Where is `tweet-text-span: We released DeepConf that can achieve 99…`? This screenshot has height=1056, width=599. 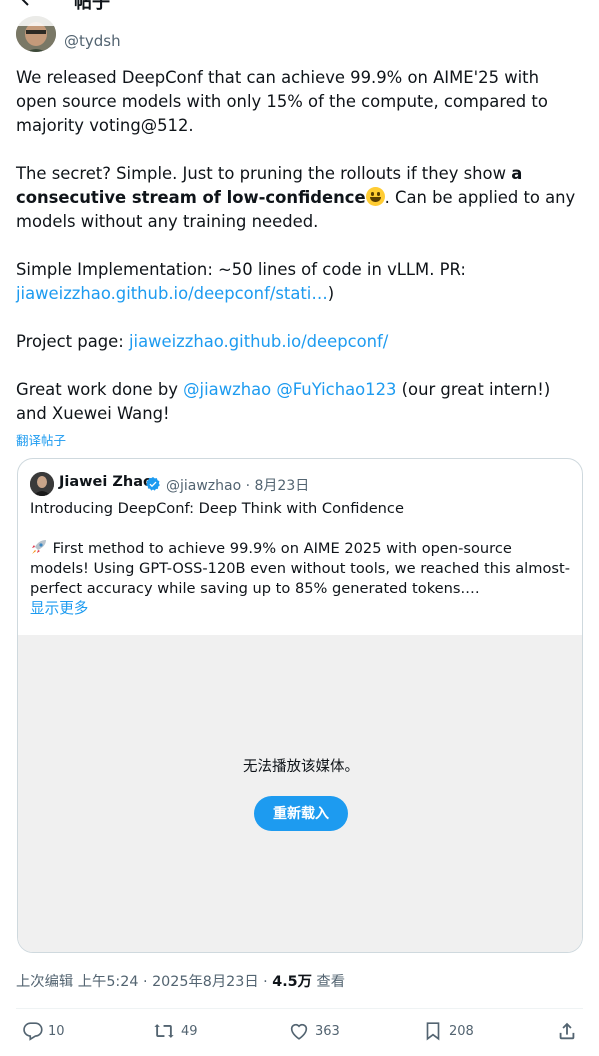
tweet-text-span: We released DeepConf that can achieve 99… is located at coordinates (282, 101).